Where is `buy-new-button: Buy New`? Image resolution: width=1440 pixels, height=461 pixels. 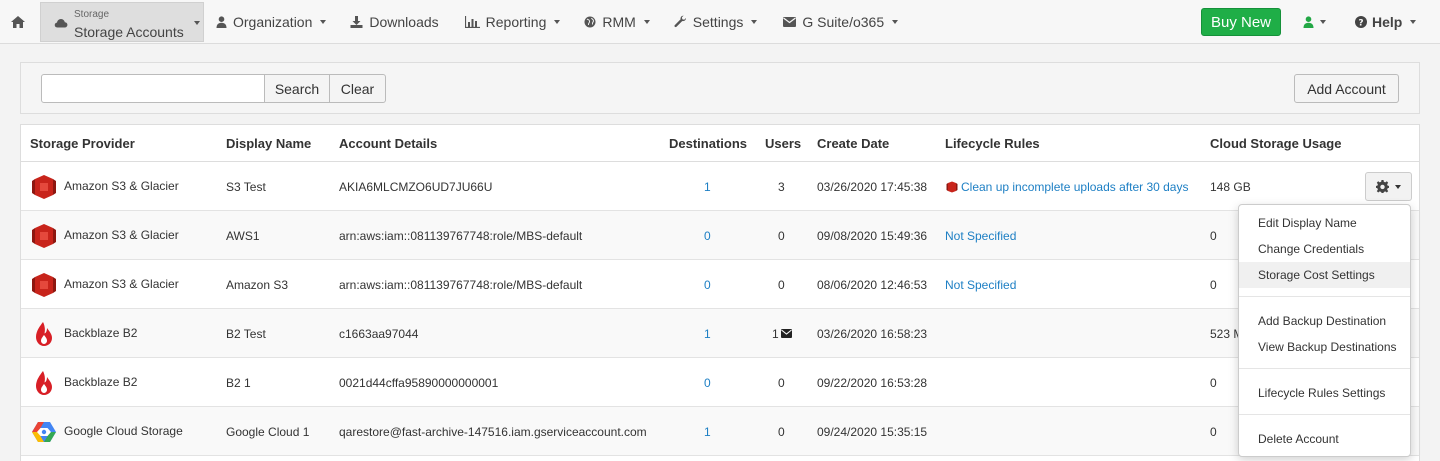 buy-new-button: Buy New is located at coordinates (1241, 22).